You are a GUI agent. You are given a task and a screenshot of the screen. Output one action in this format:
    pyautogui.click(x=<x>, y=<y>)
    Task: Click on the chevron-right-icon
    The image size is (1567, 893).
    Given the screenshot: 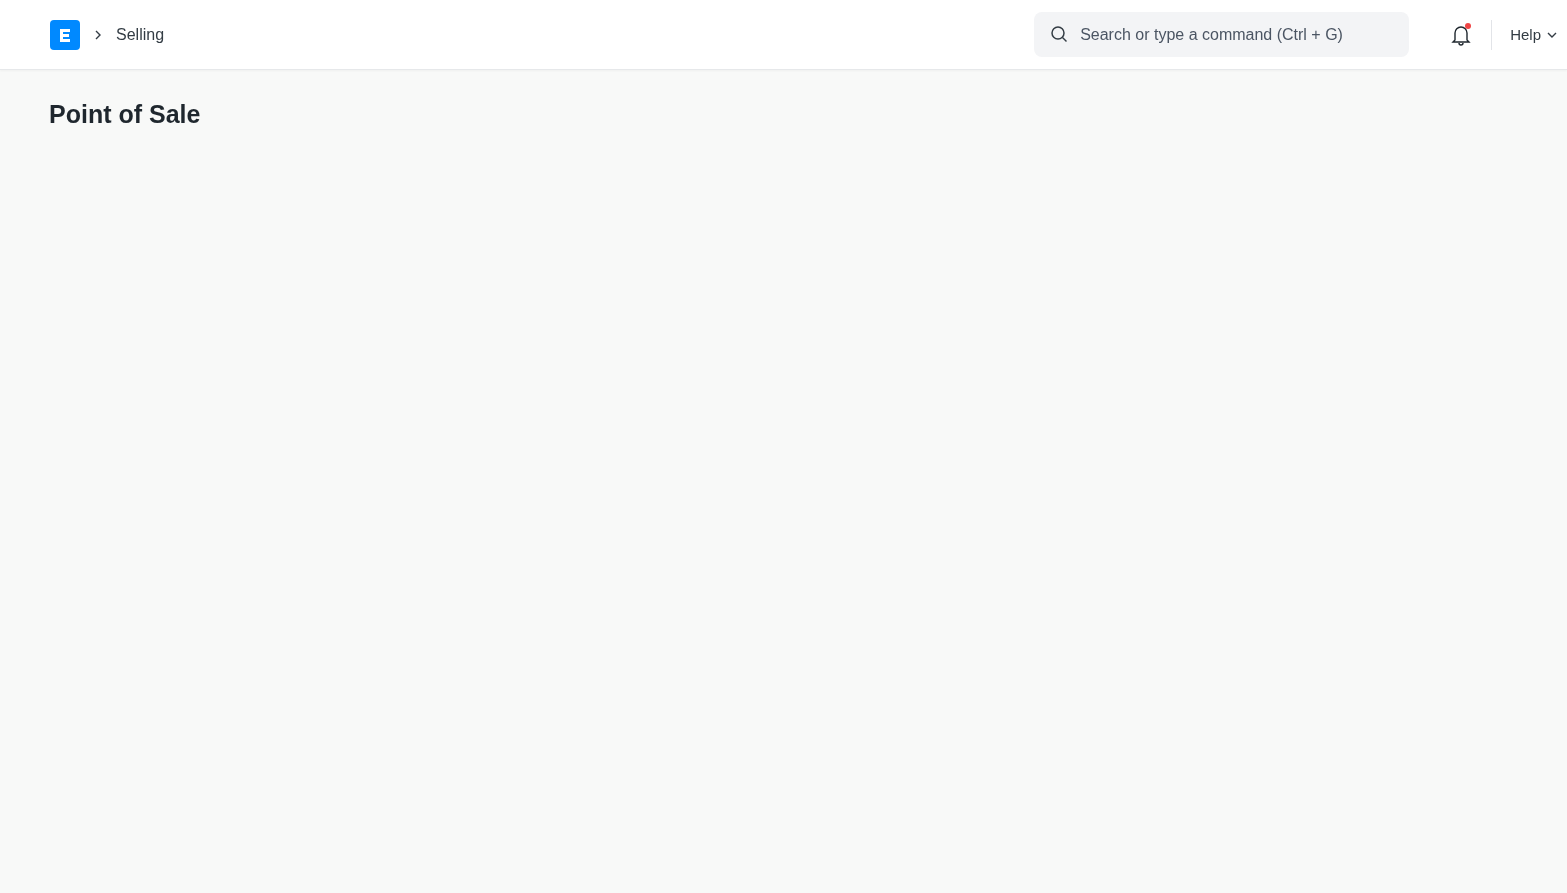 What is the action you would take?
    pyautogui.click(x=98, y=34)
    